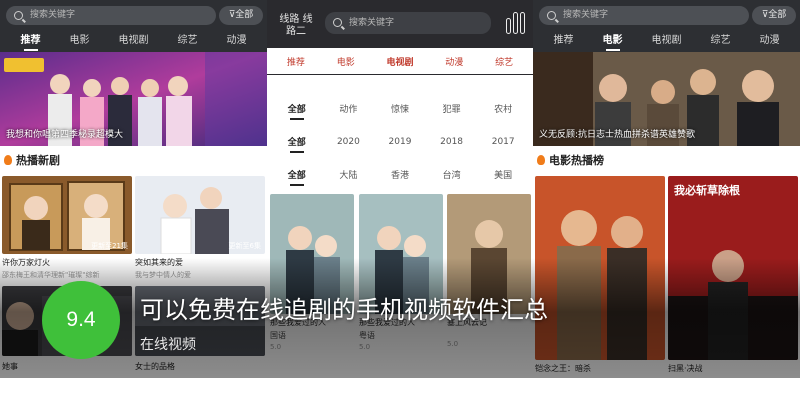 Image resolution: width=800 pixels, height=400 pixels. Describe the element at coordinates (503, 142) in the screenshot. I see `filter-option: 2017` at that location.